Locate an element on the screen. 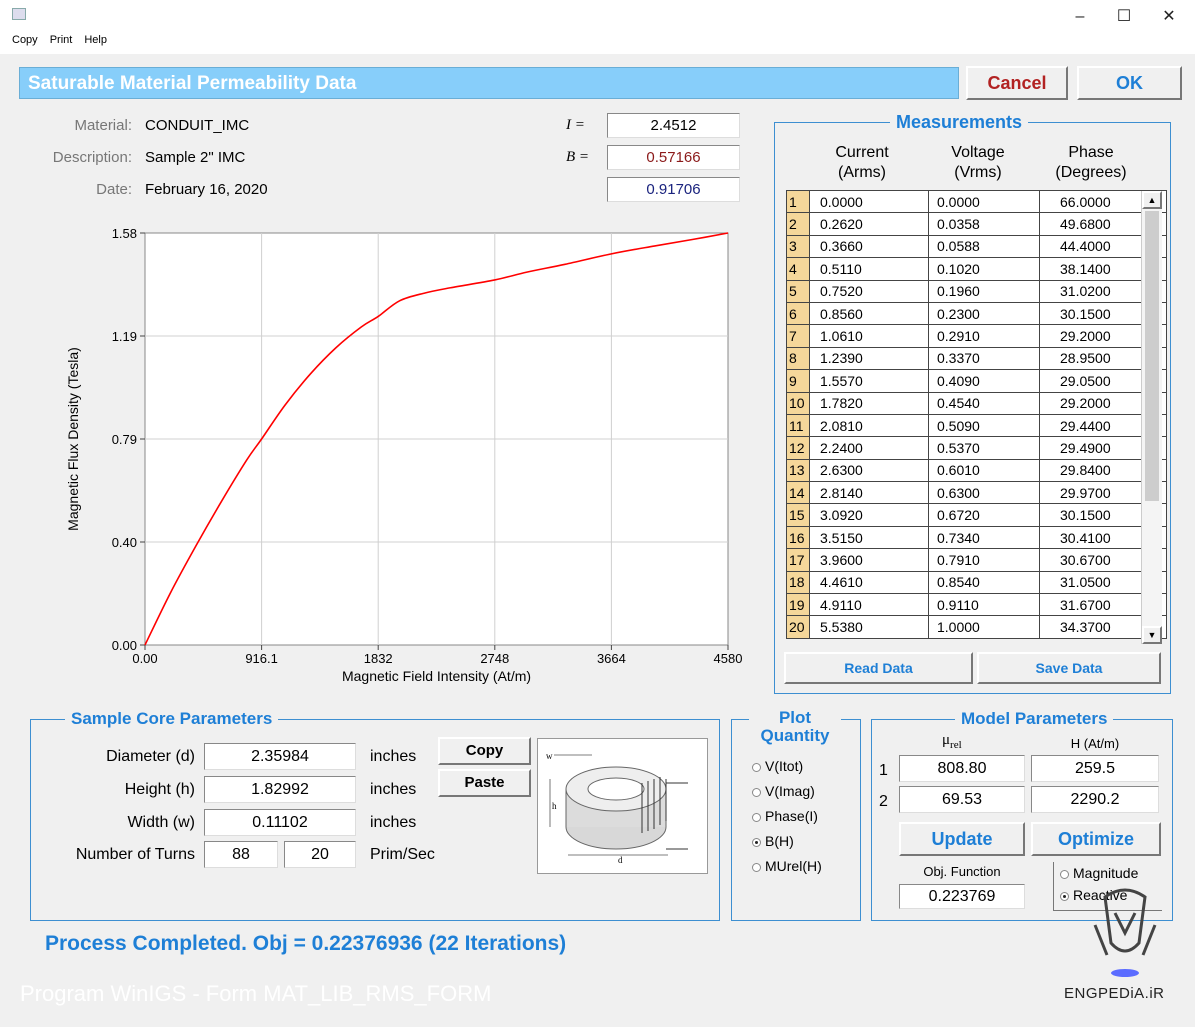  measurement-row: 8 1.2390 0.3370 28.9500 is located at coordinates (976, 358).